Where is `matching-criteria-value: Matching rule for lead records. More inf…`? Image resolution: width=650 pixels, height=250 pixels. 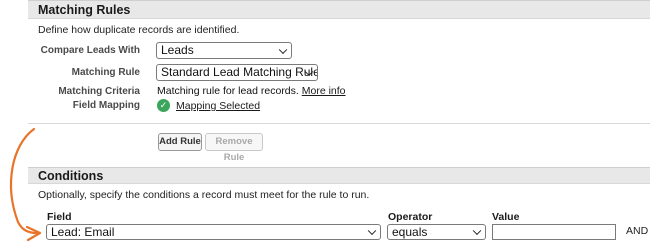 matching-criteria-value: Matching rule for lead records. More inf… is located at coordinates (251, 91).